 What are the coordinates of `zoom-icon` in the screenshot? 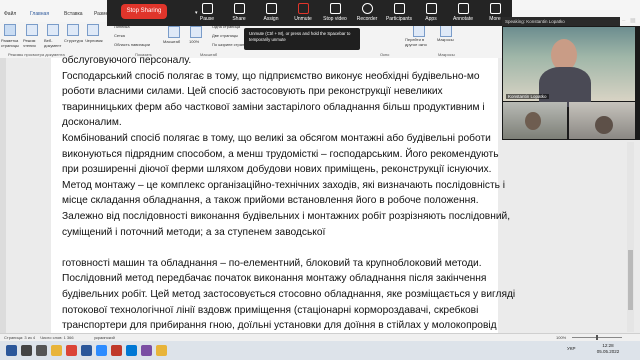 It's located at (101, 350).